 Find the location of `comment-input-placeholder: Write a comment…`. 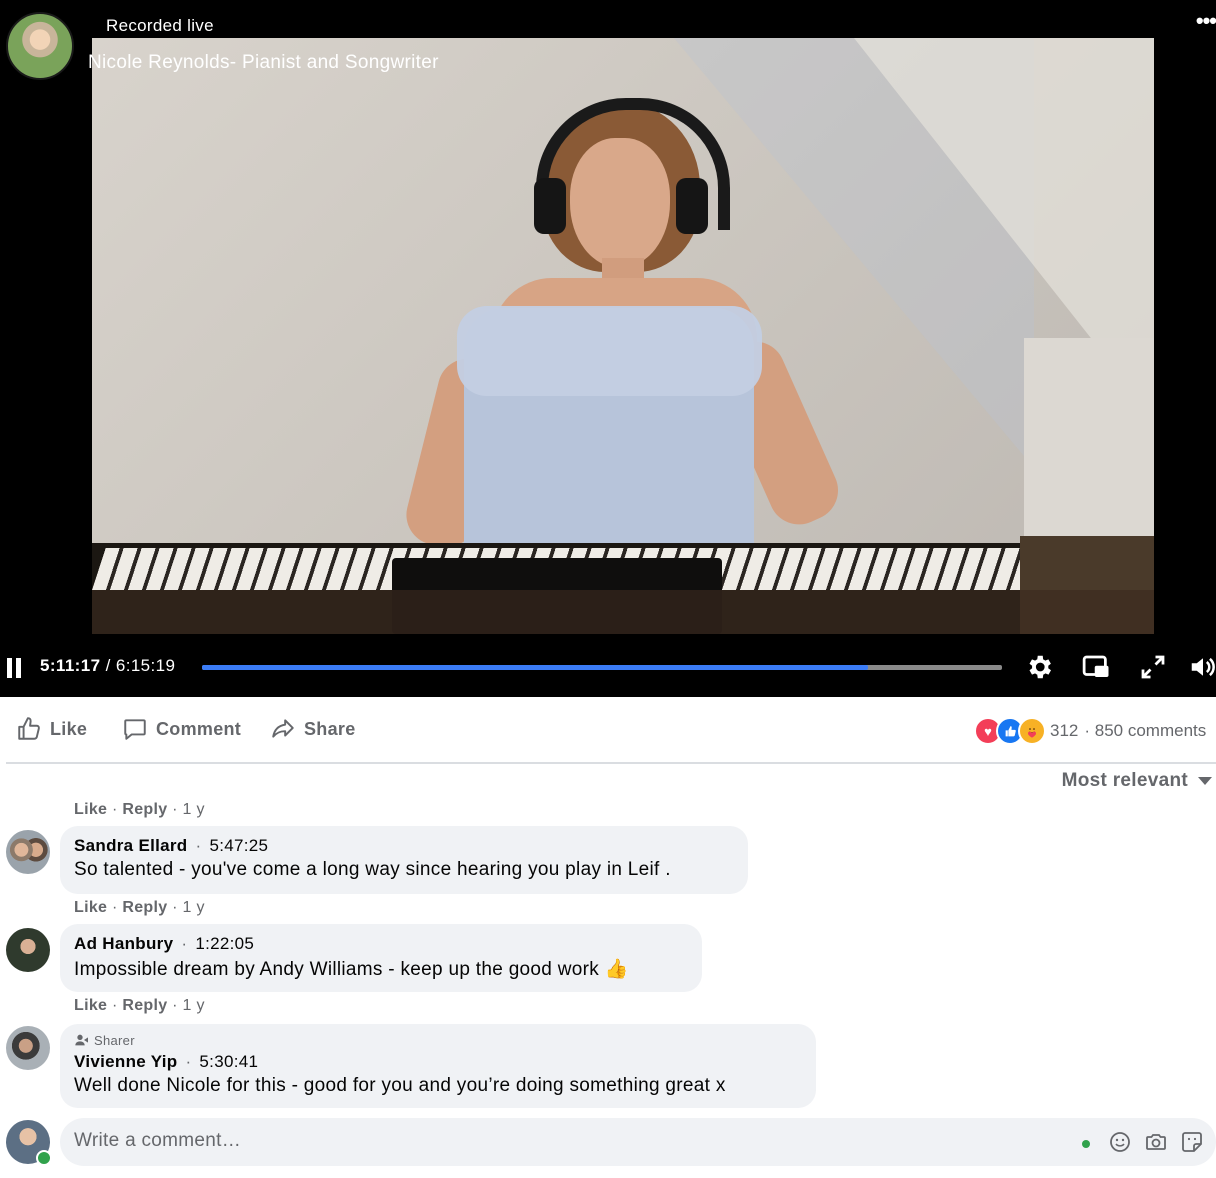

comment-input-placeholder: Write a comment… is located at coordinates (157, 1141).